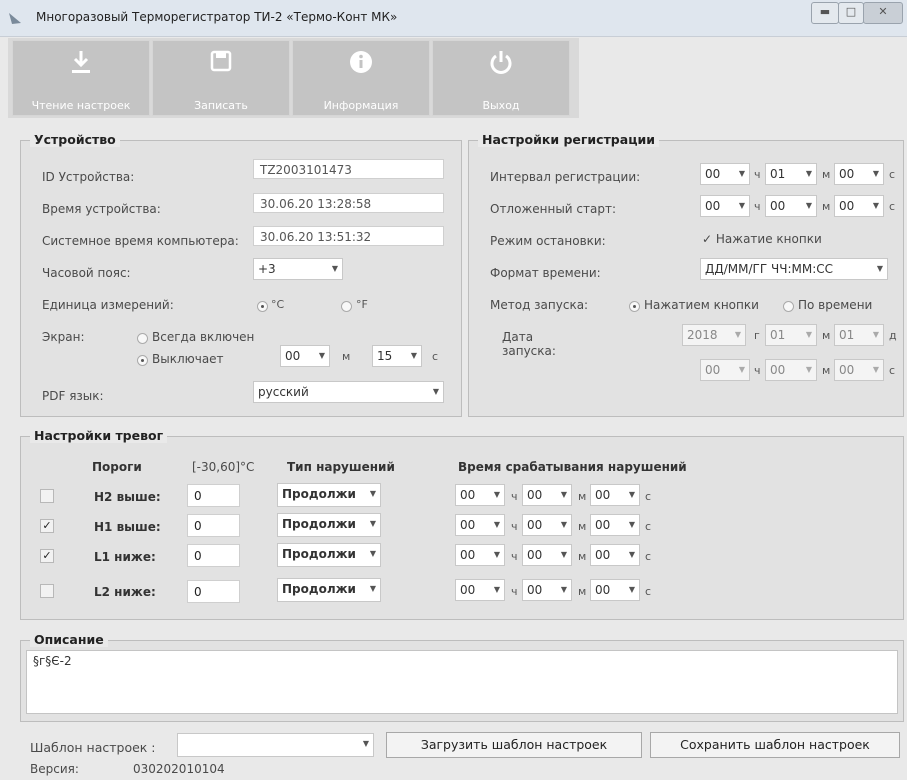  Describe the element at coordinates (203, 337) in the screenshot. I see `screen-always-label: Всегда включен` at that location.